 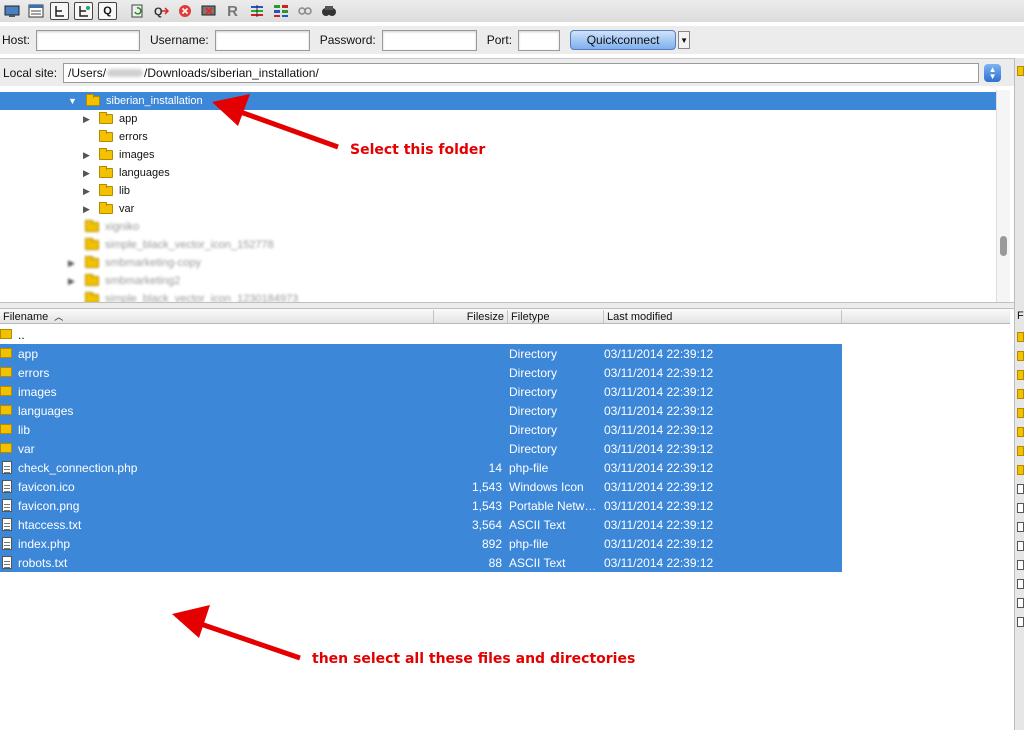 What do you see at coordinates (280, 11) in the screenshot?
I see `compare-icon` at bounding box center [280, 11].